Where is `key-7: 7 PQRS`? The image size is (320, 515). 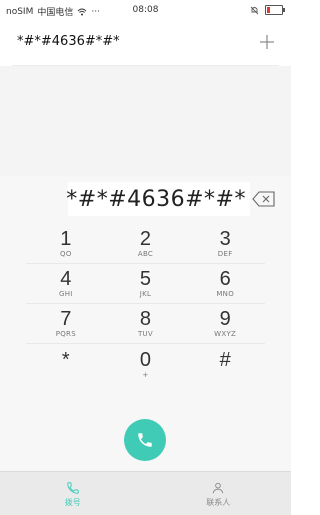 key-7: 7 PQRS is located at coordinates (66, 324).